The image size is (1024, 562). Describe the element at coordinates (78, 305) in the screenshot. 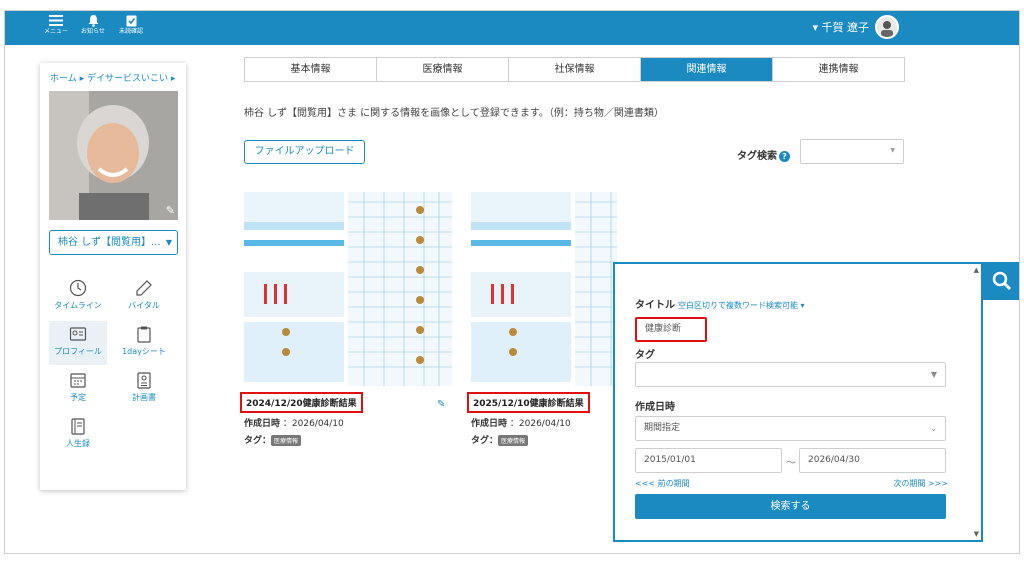

I see `sidebar-item-label: タイムライン` at that location.